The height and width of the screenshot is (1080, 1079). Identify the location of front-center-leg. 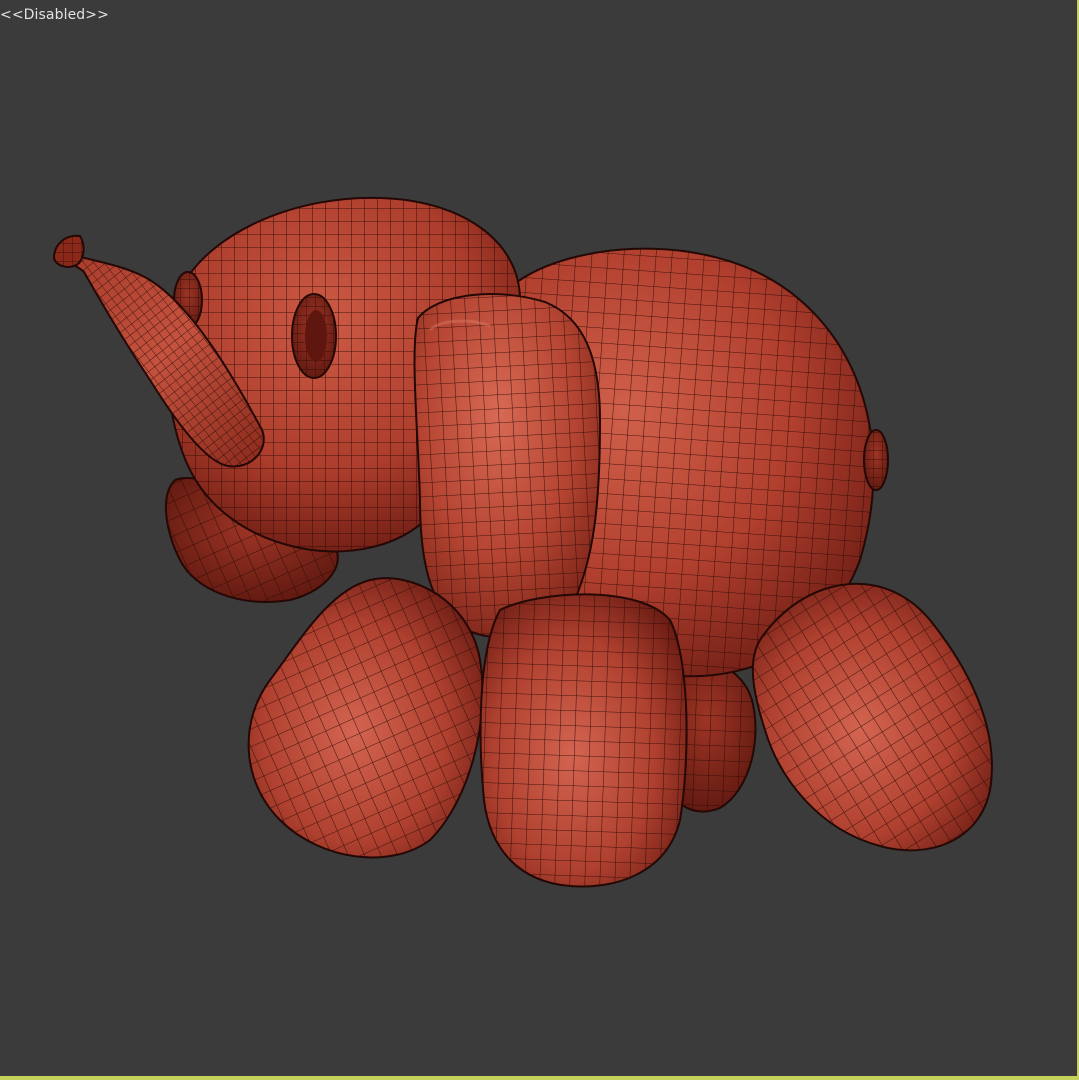
(583, 740).